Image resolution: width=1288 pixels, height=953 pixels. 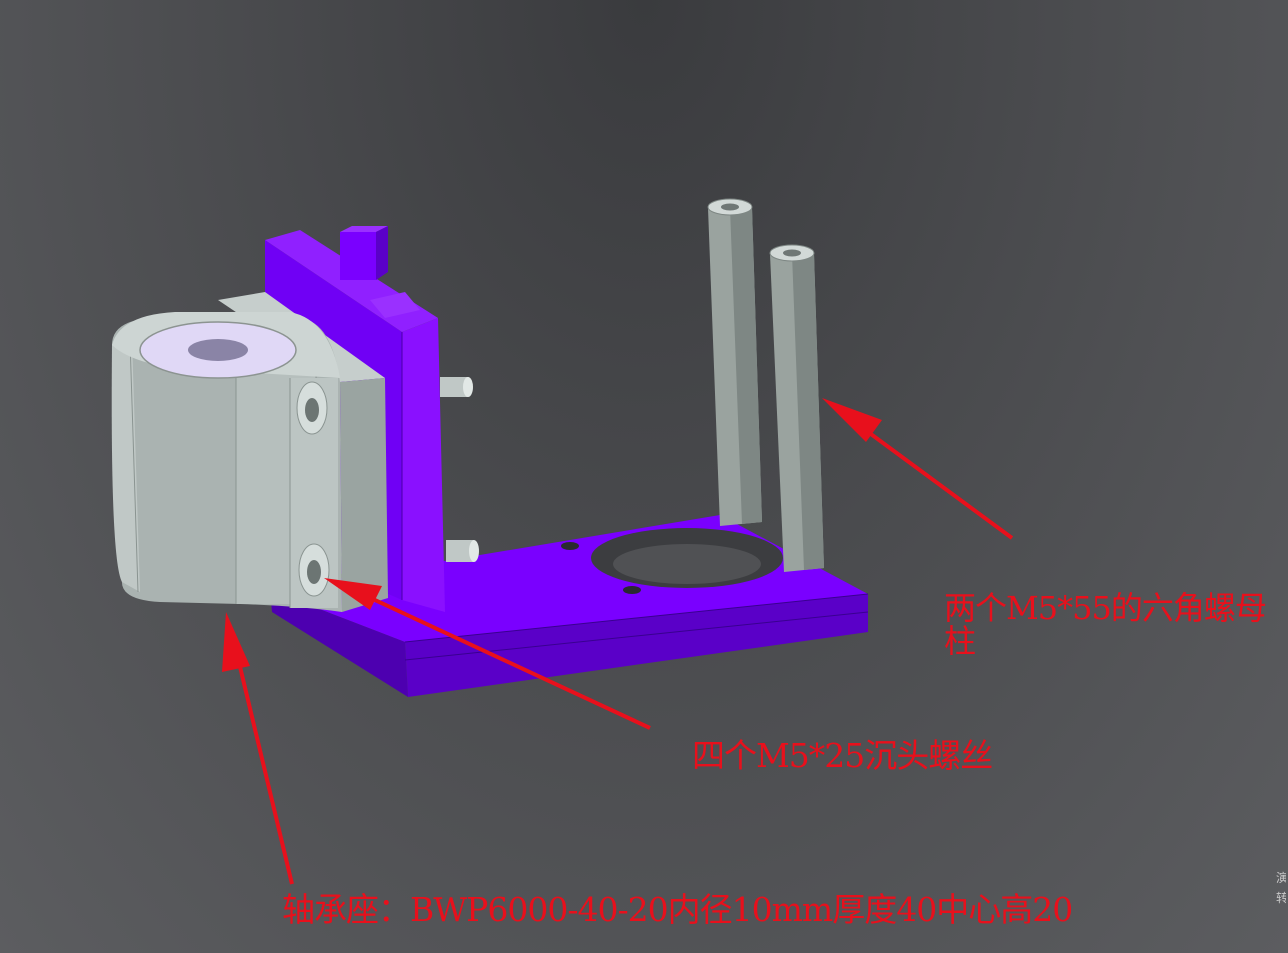 I want to click on screw-lower, so click(x=314, y=570).